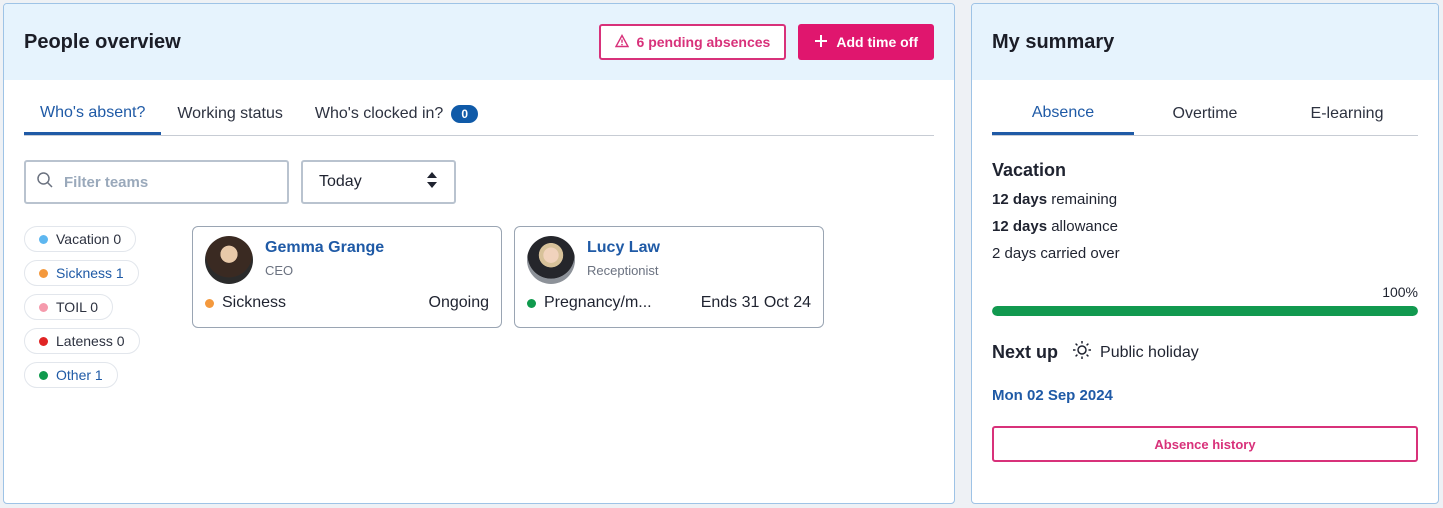  I want to click on person-card: Gemma Grange CEO Sickness Ongoing, so click(347, 277).